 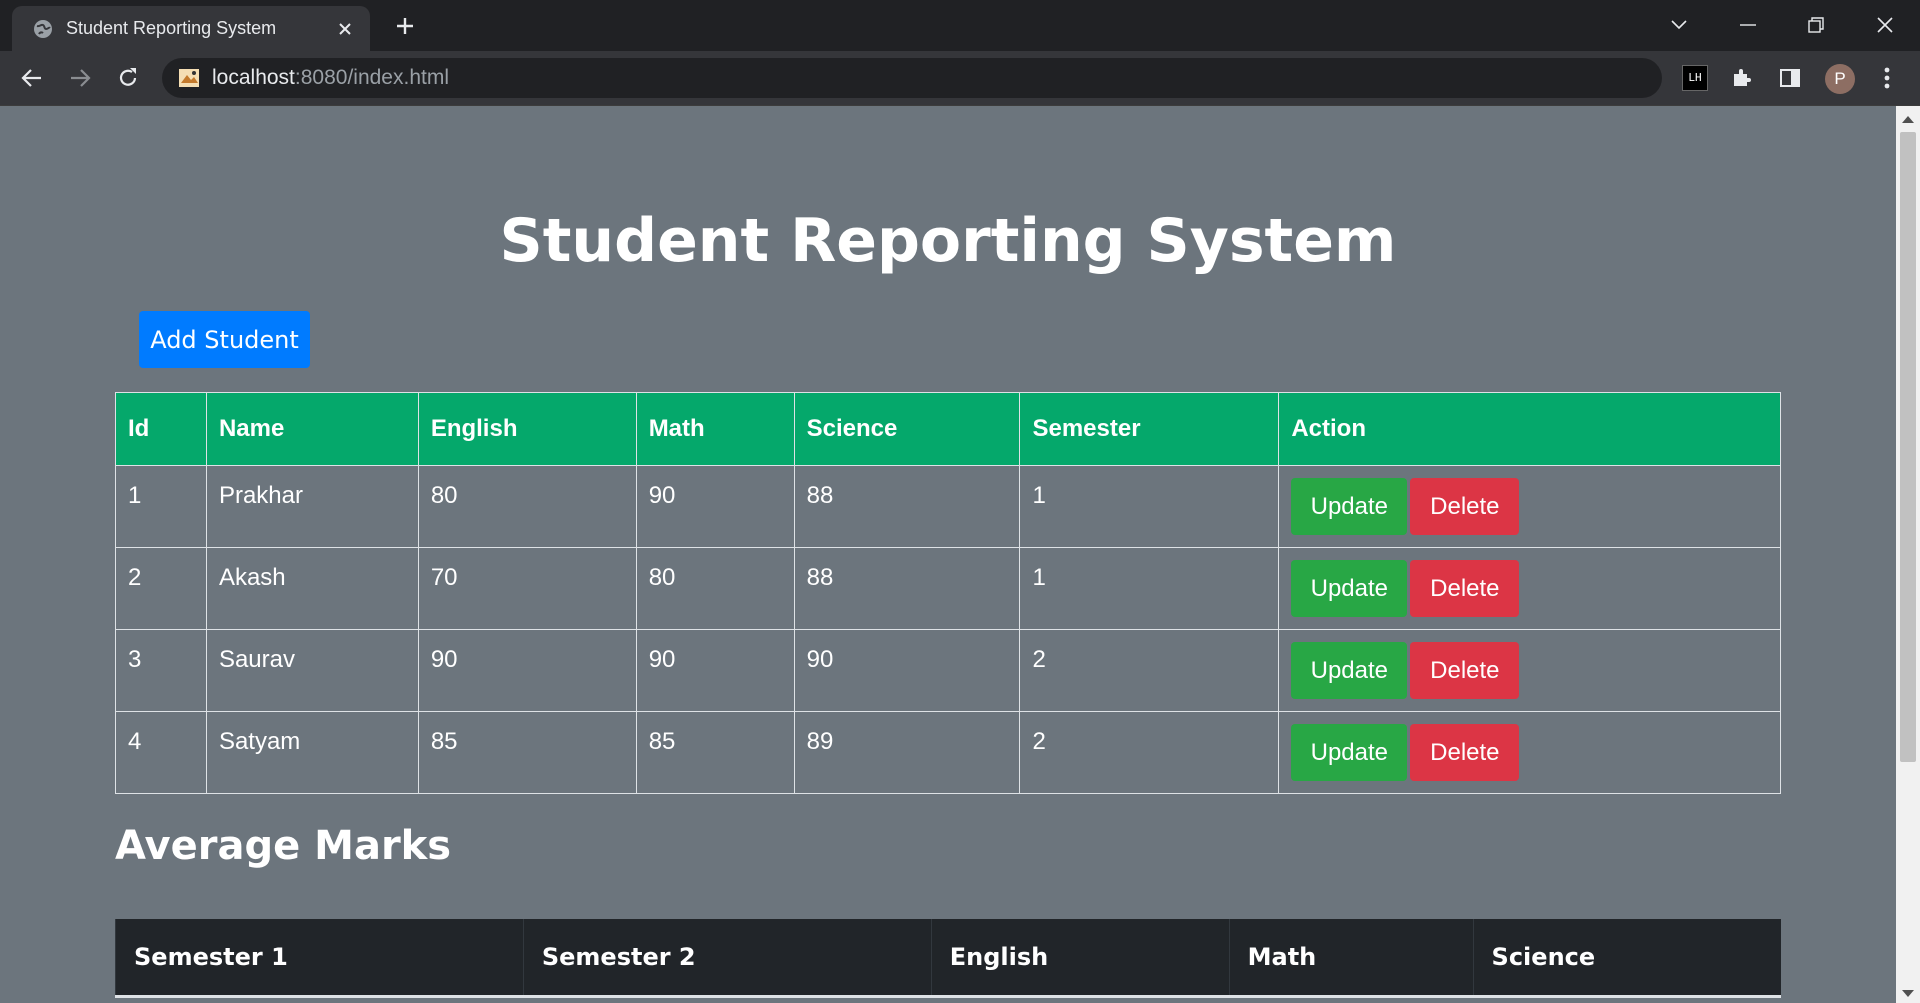 I want to click on cell-science: 89, so click(x=907, y=752).